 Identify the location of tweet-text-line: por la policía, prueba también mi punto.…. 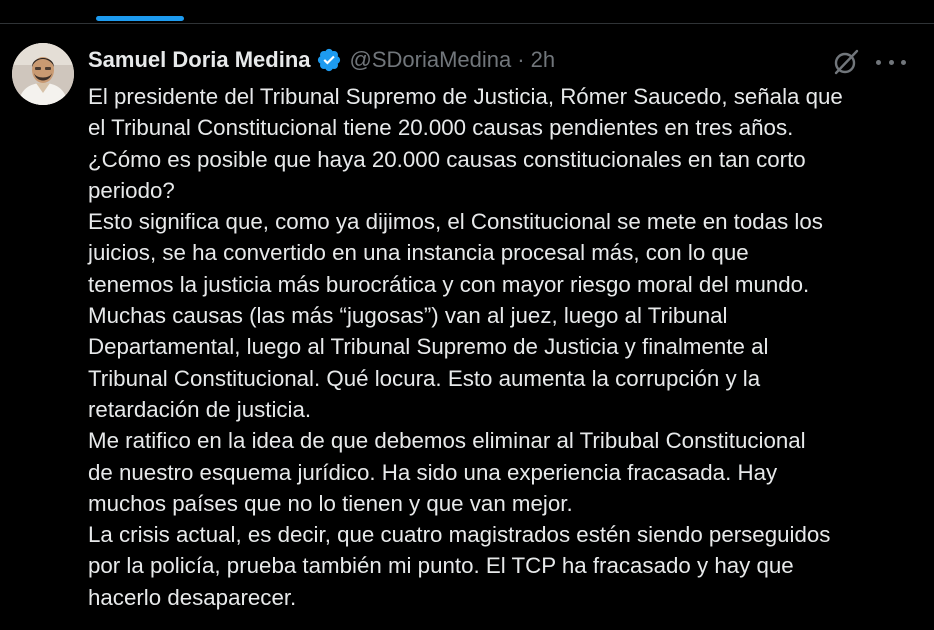
(441, 566).